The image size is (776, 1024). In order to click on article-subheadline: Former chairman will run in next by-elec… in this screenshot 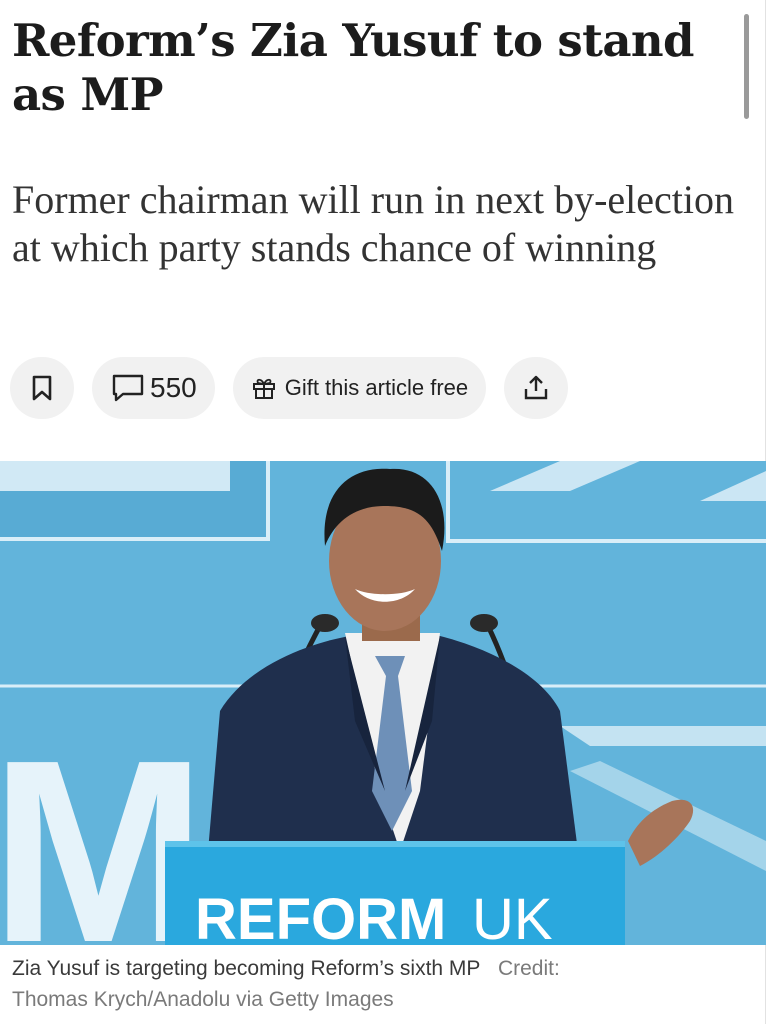, I will do `click(373, 223)`.